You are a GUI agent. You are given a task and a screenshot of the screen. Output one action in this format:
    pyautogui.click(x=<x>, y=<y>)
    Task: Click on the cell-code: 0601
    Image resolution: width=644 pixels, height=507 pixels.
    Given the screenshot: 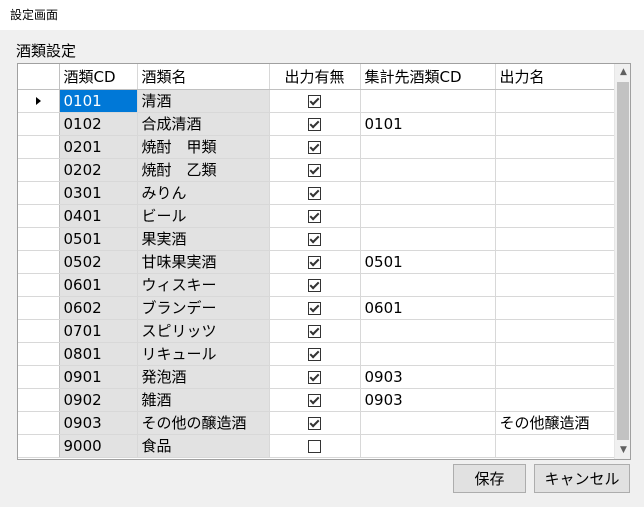 What is the action you would take?
    pyautogui.click(x=98, y=285)
    